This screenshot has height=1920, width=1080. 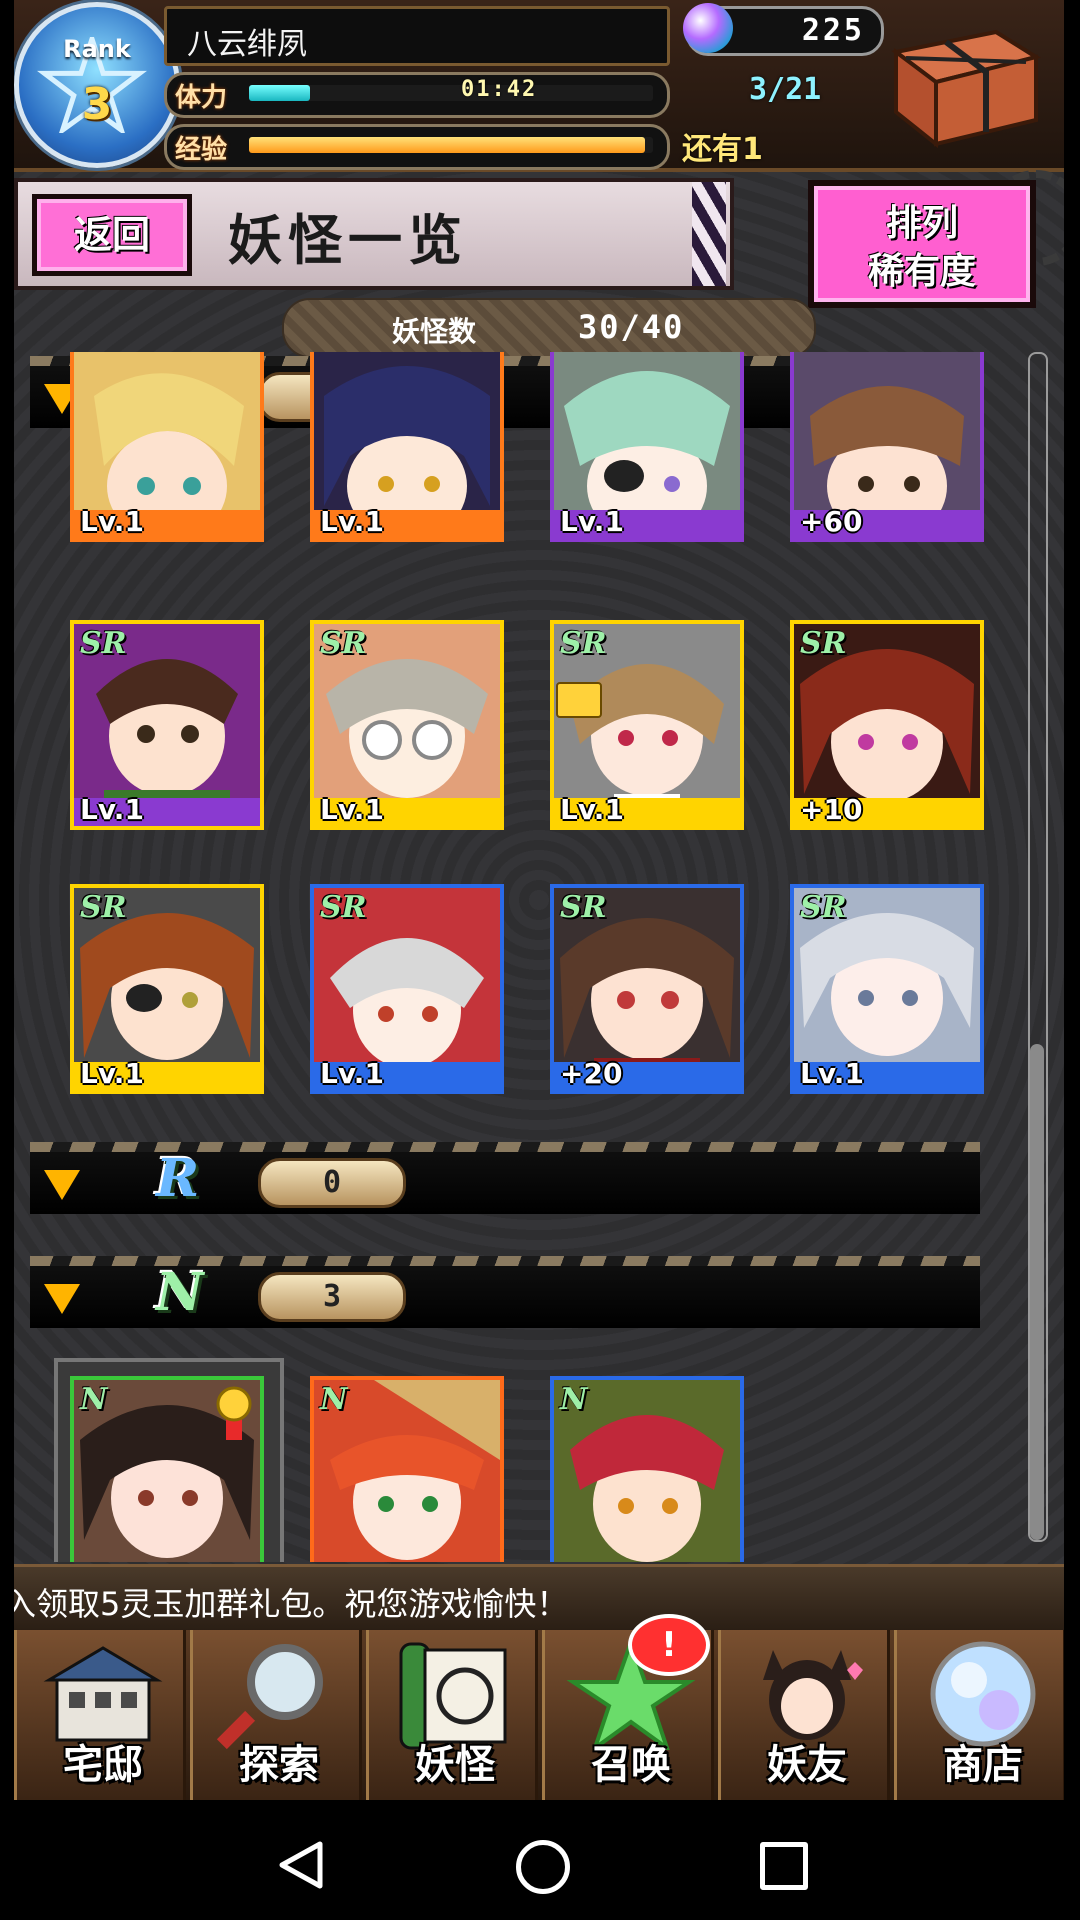 I want to click on nav-label: 探索, so click(x=279, y=1764).